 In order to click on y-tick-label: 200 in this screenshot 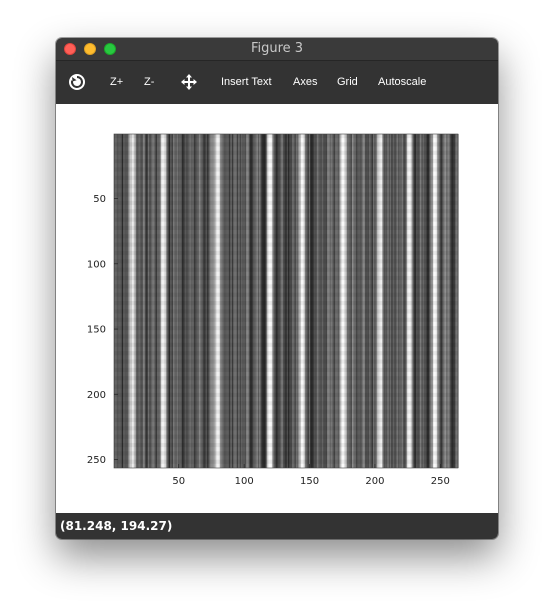, I will do `click(96, 395)`.